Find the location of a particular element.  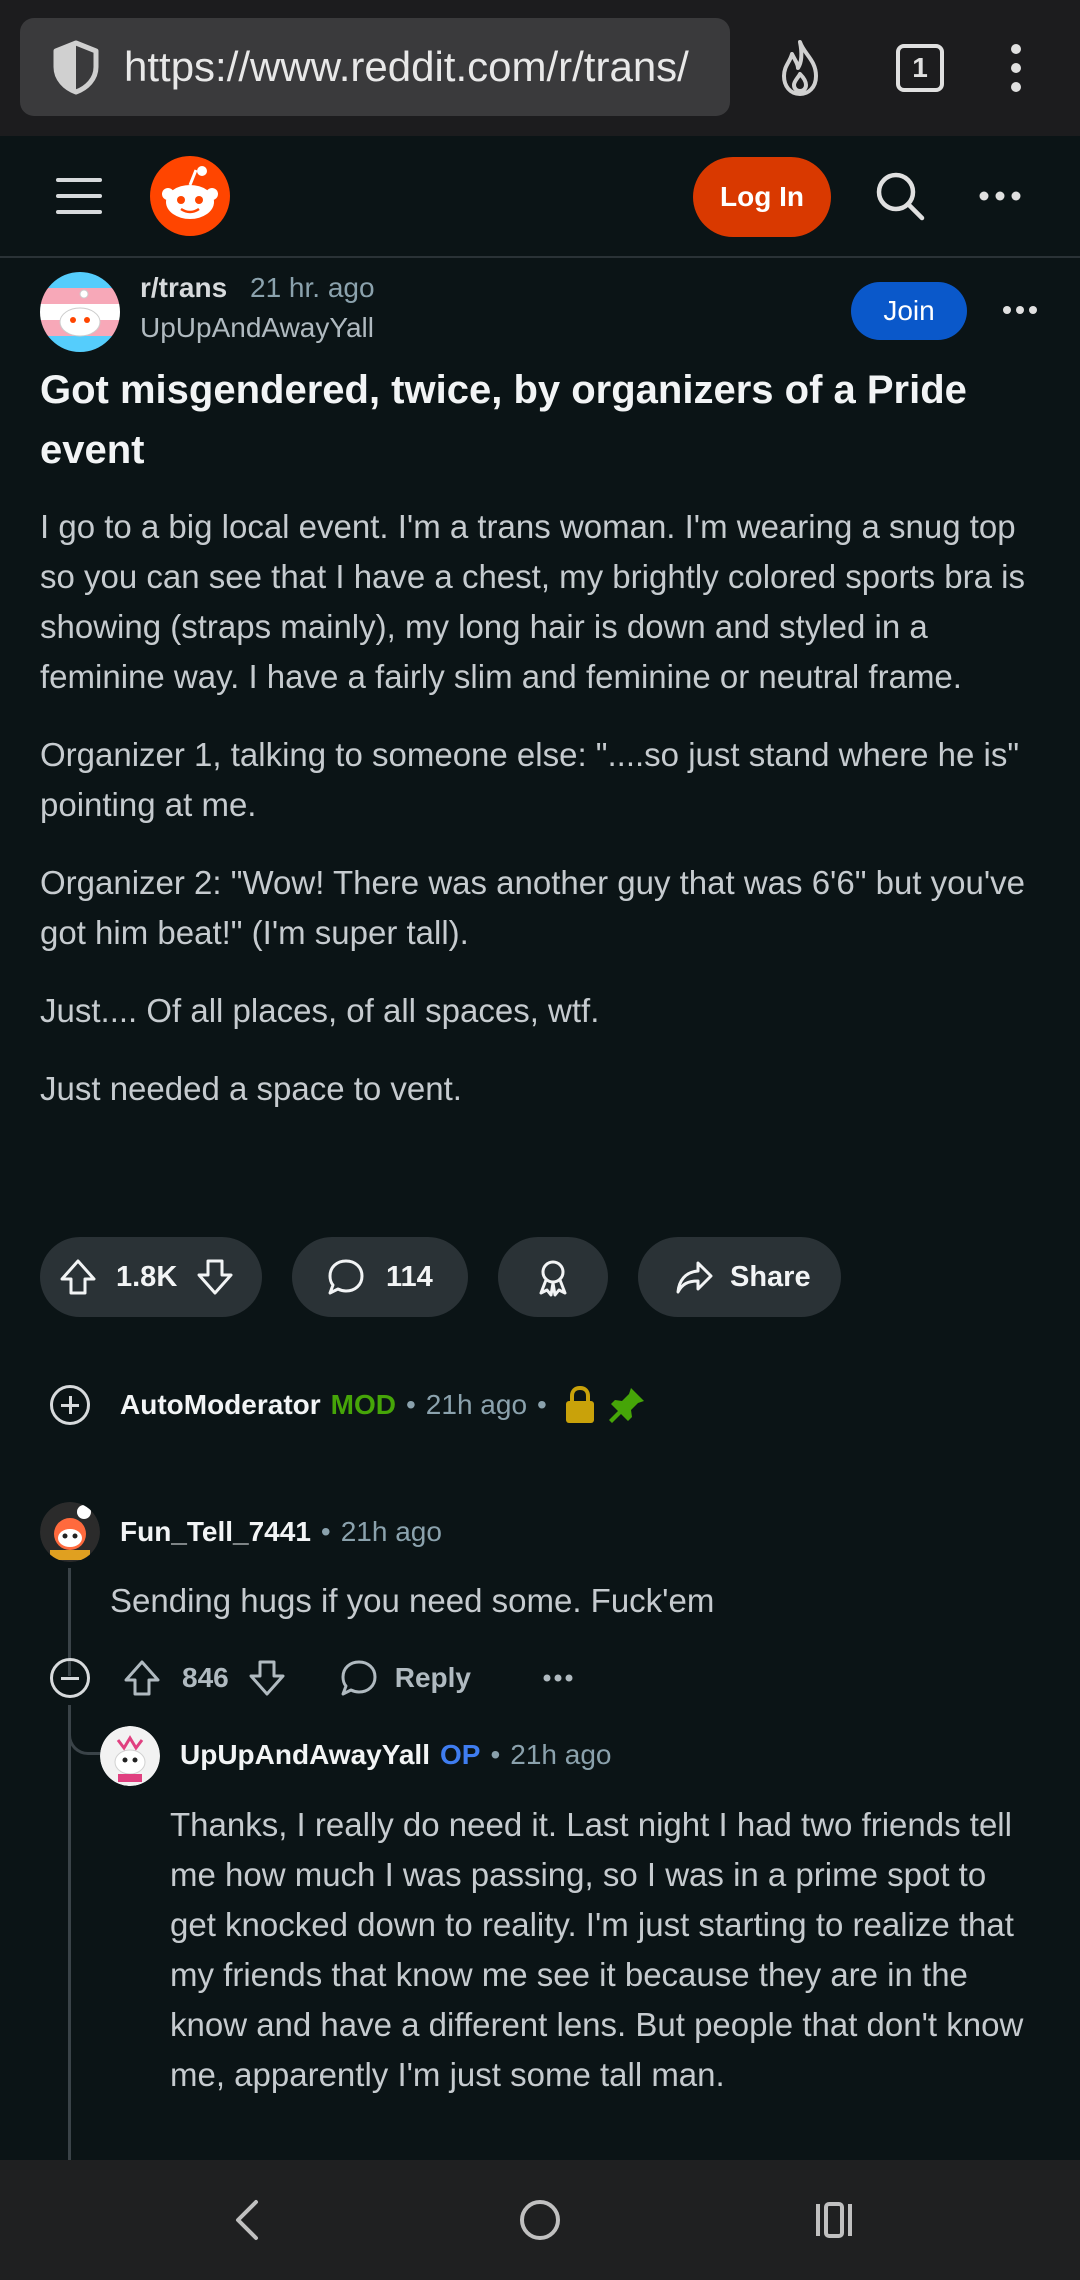

op-badge: OP is located at coordinates (460, 1754).